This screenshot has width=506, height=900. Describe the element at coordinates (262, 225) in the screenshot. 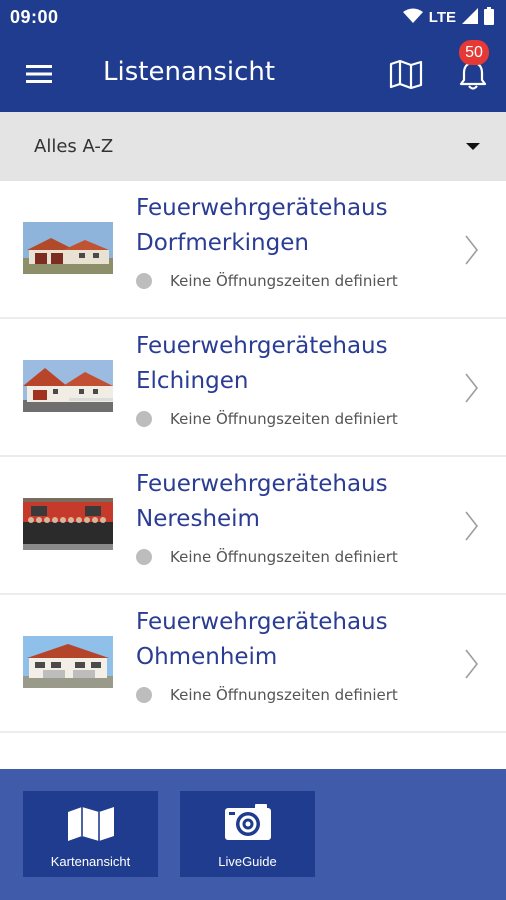

I see `item-title: Feuerwehrgerätehaus Dorfmerkingen` at that location.